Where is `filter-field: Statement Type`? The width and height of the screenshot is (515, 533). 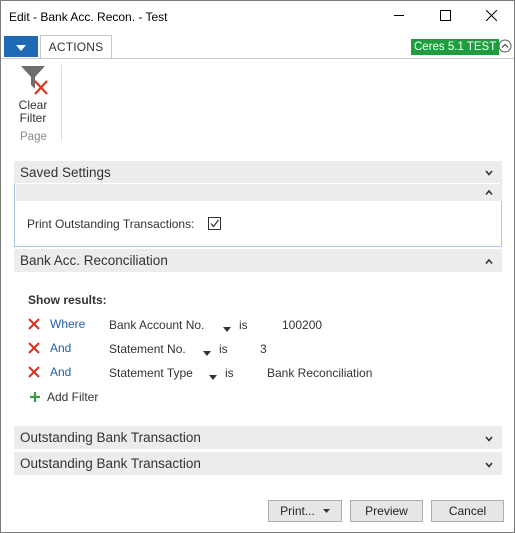
filter-field: Statement Type is located at coordinates (151, 373).